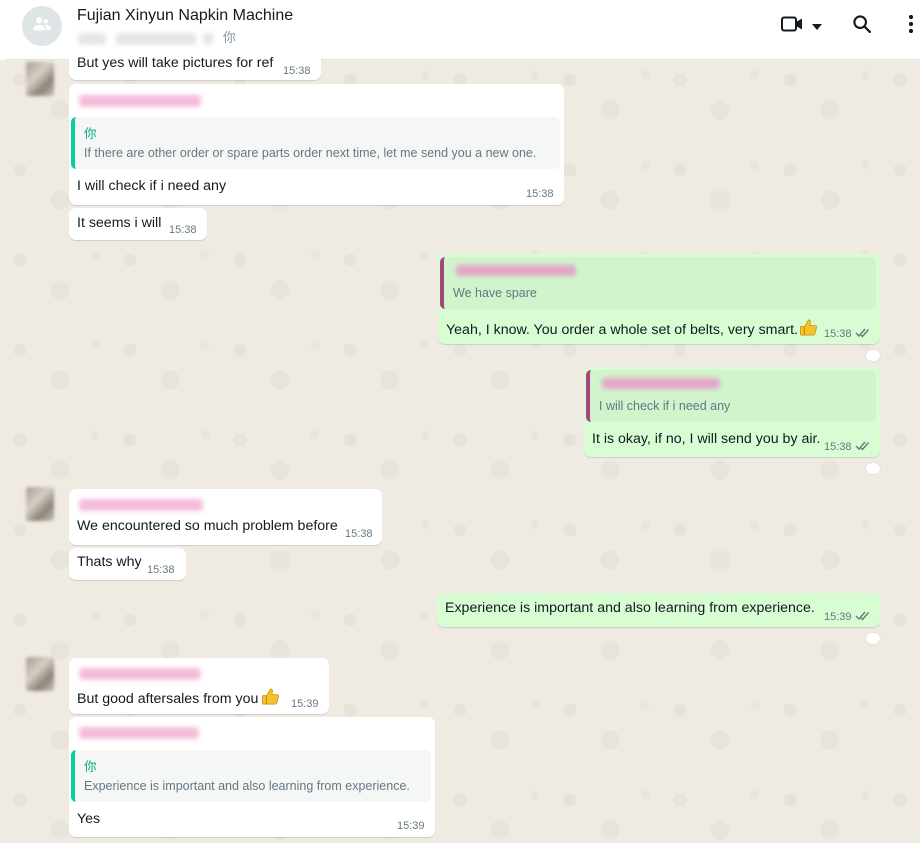  What do you see at coordinates (119, 223) in the screenshot?
I see `message-text: It seems i will` at bounding box center [119, 223].